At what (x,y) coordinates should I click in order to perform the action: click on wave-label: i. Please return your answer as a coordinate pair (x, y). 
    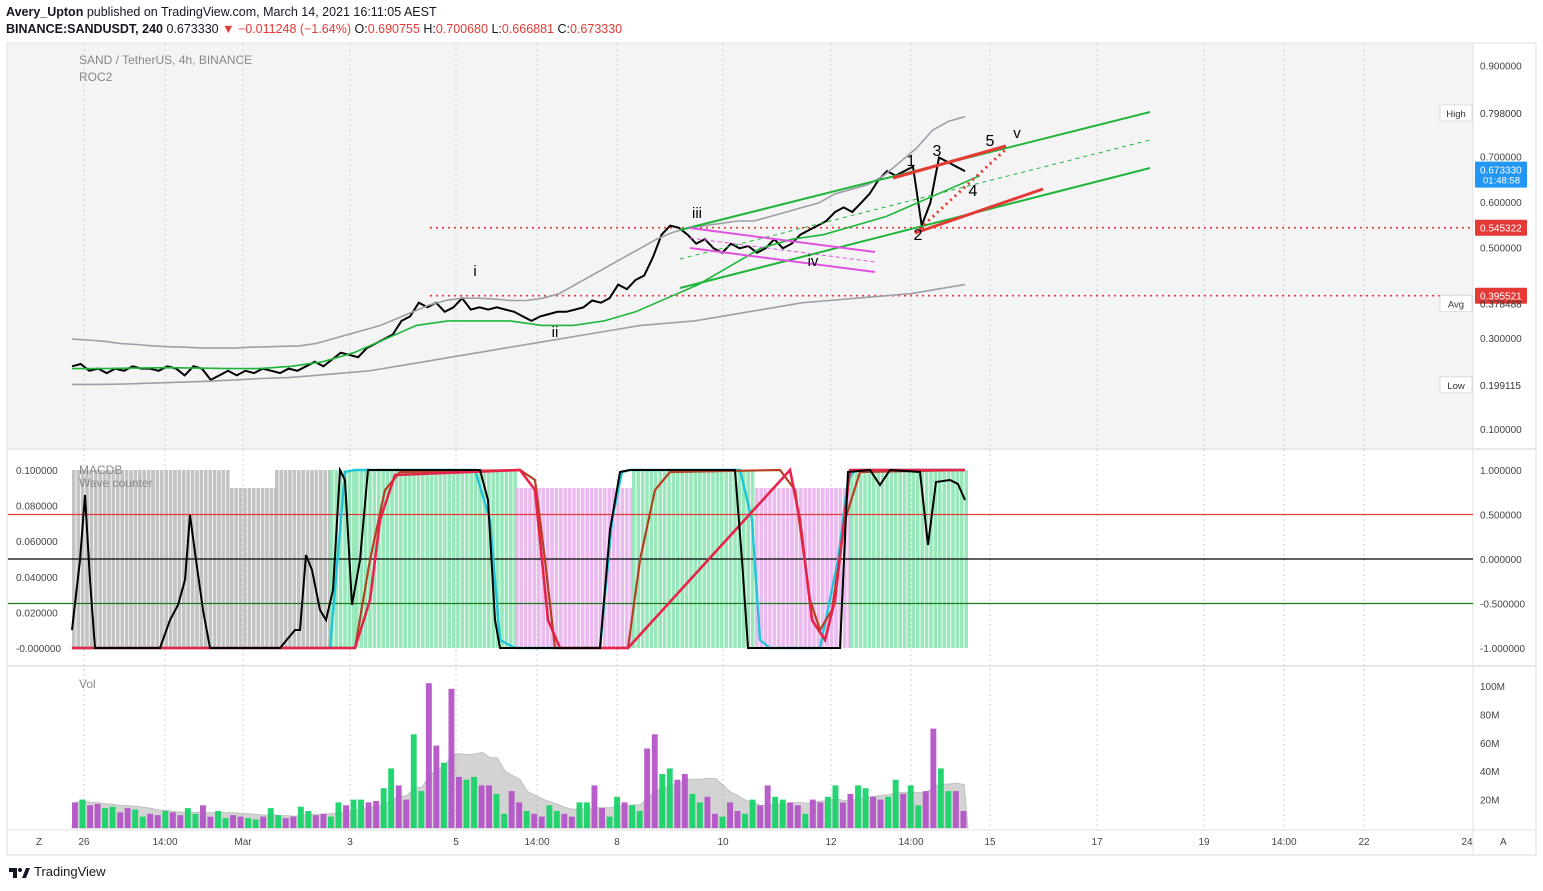
    Looking at the image, I should click on (474, 271).